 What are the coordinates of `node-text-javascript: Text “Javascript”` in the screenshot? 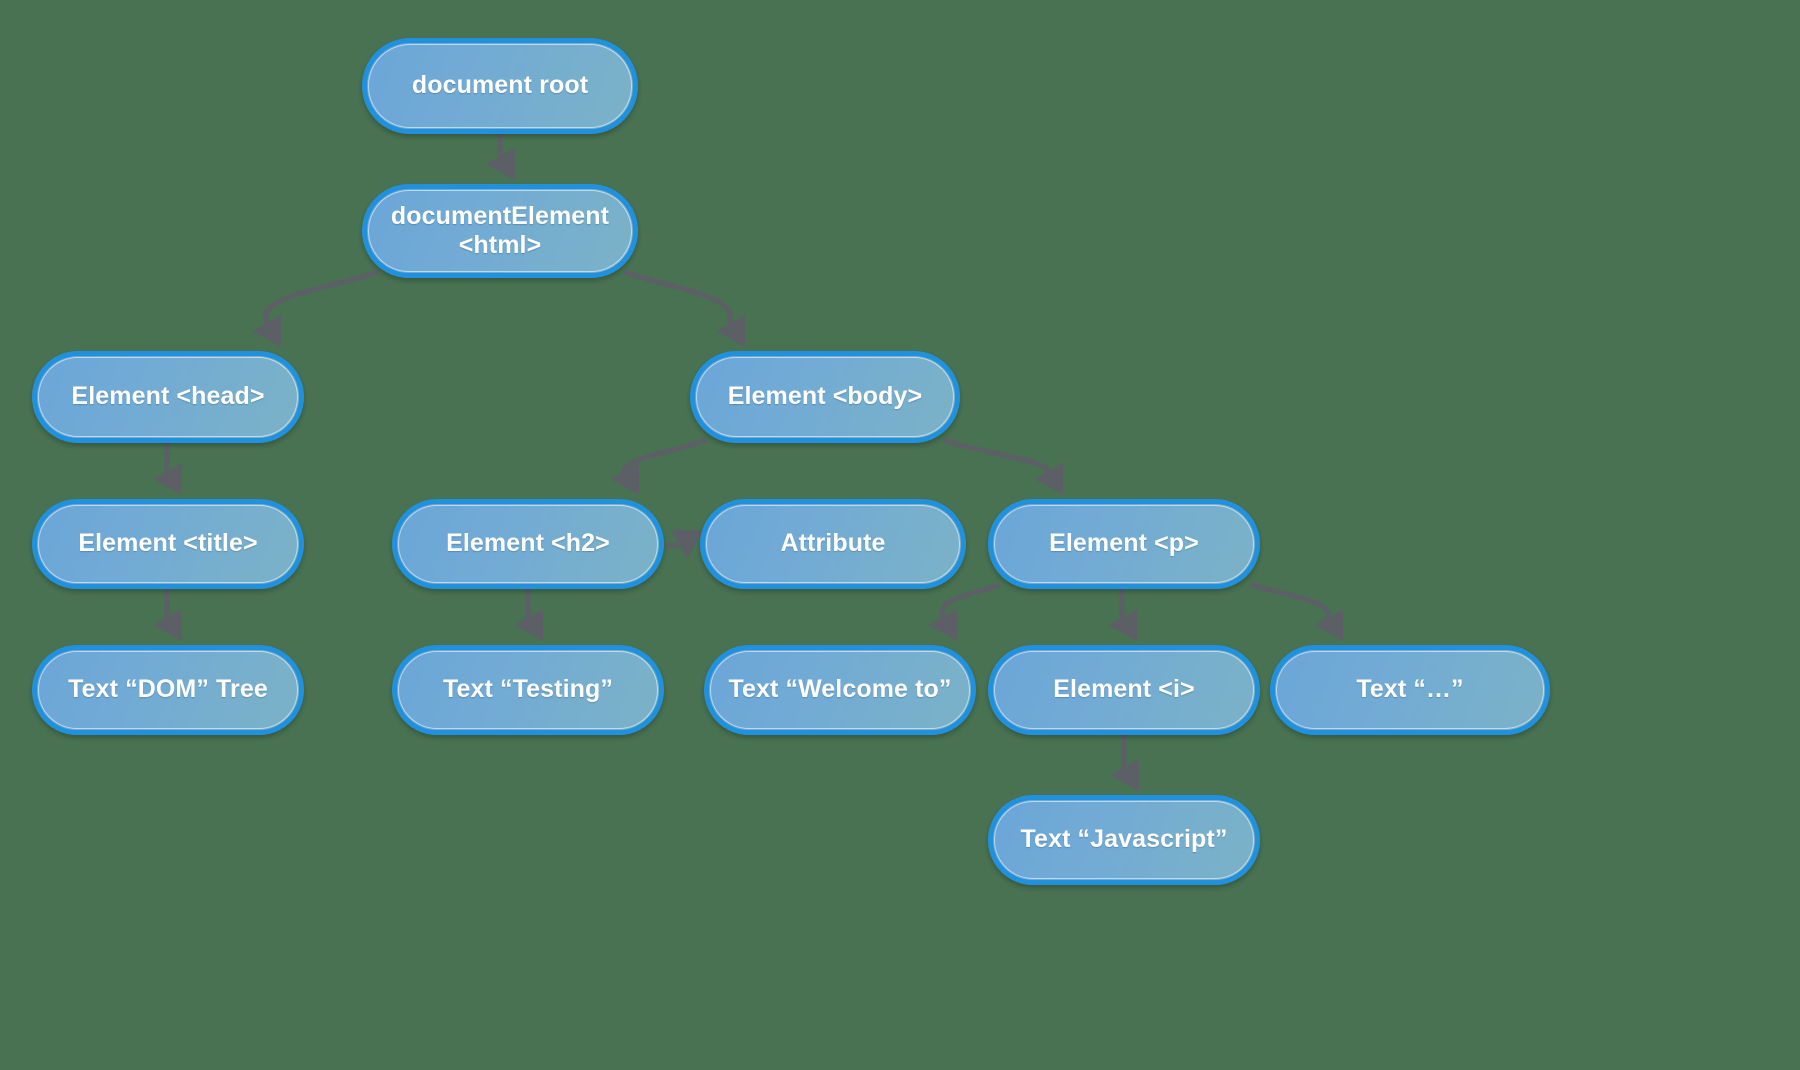 It's located at (1124, 840).